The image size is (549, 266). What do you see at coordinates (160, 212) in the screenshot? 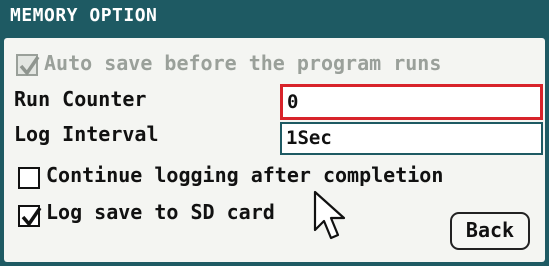
I see `log-save-sd-label: Log save to SD card` at bounding box center [160, 212].